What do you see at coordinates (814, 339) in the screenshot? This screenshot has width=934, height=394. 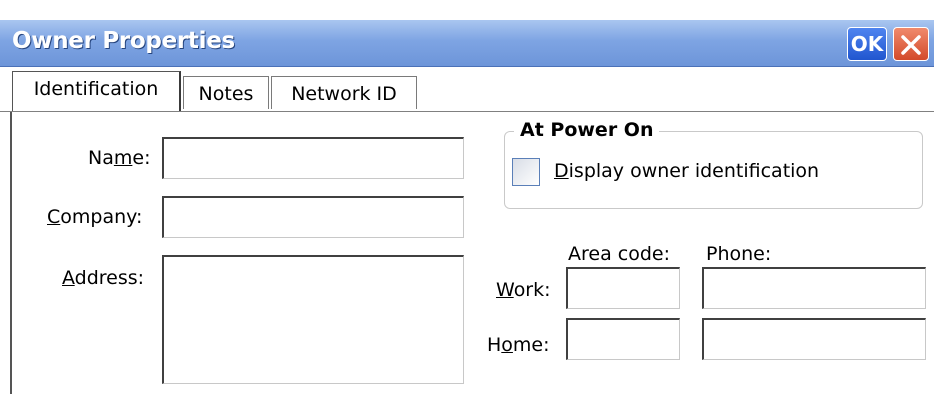 I see `home-phone-field` at bounding box center [814, 339].